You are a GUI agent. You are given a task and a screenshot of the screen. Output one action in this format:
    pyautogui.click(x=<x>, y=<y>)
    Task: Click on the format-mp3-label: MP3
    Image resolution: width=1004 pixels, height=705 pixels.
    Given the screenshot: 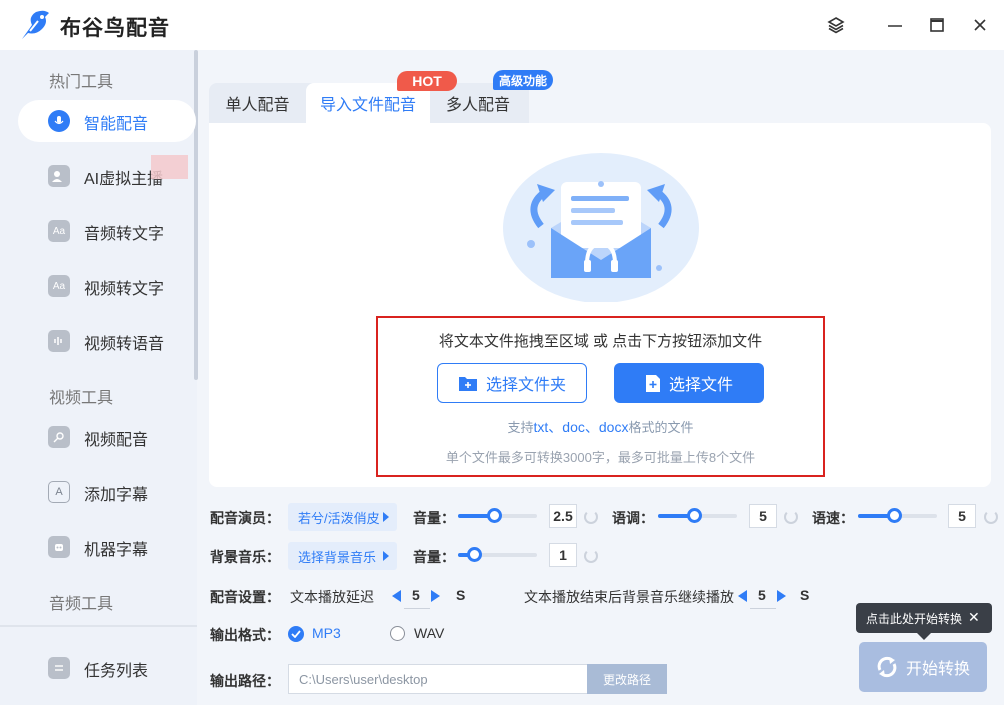 What is the action you would take?
    pyautogui.click(x=326, y=633)
    